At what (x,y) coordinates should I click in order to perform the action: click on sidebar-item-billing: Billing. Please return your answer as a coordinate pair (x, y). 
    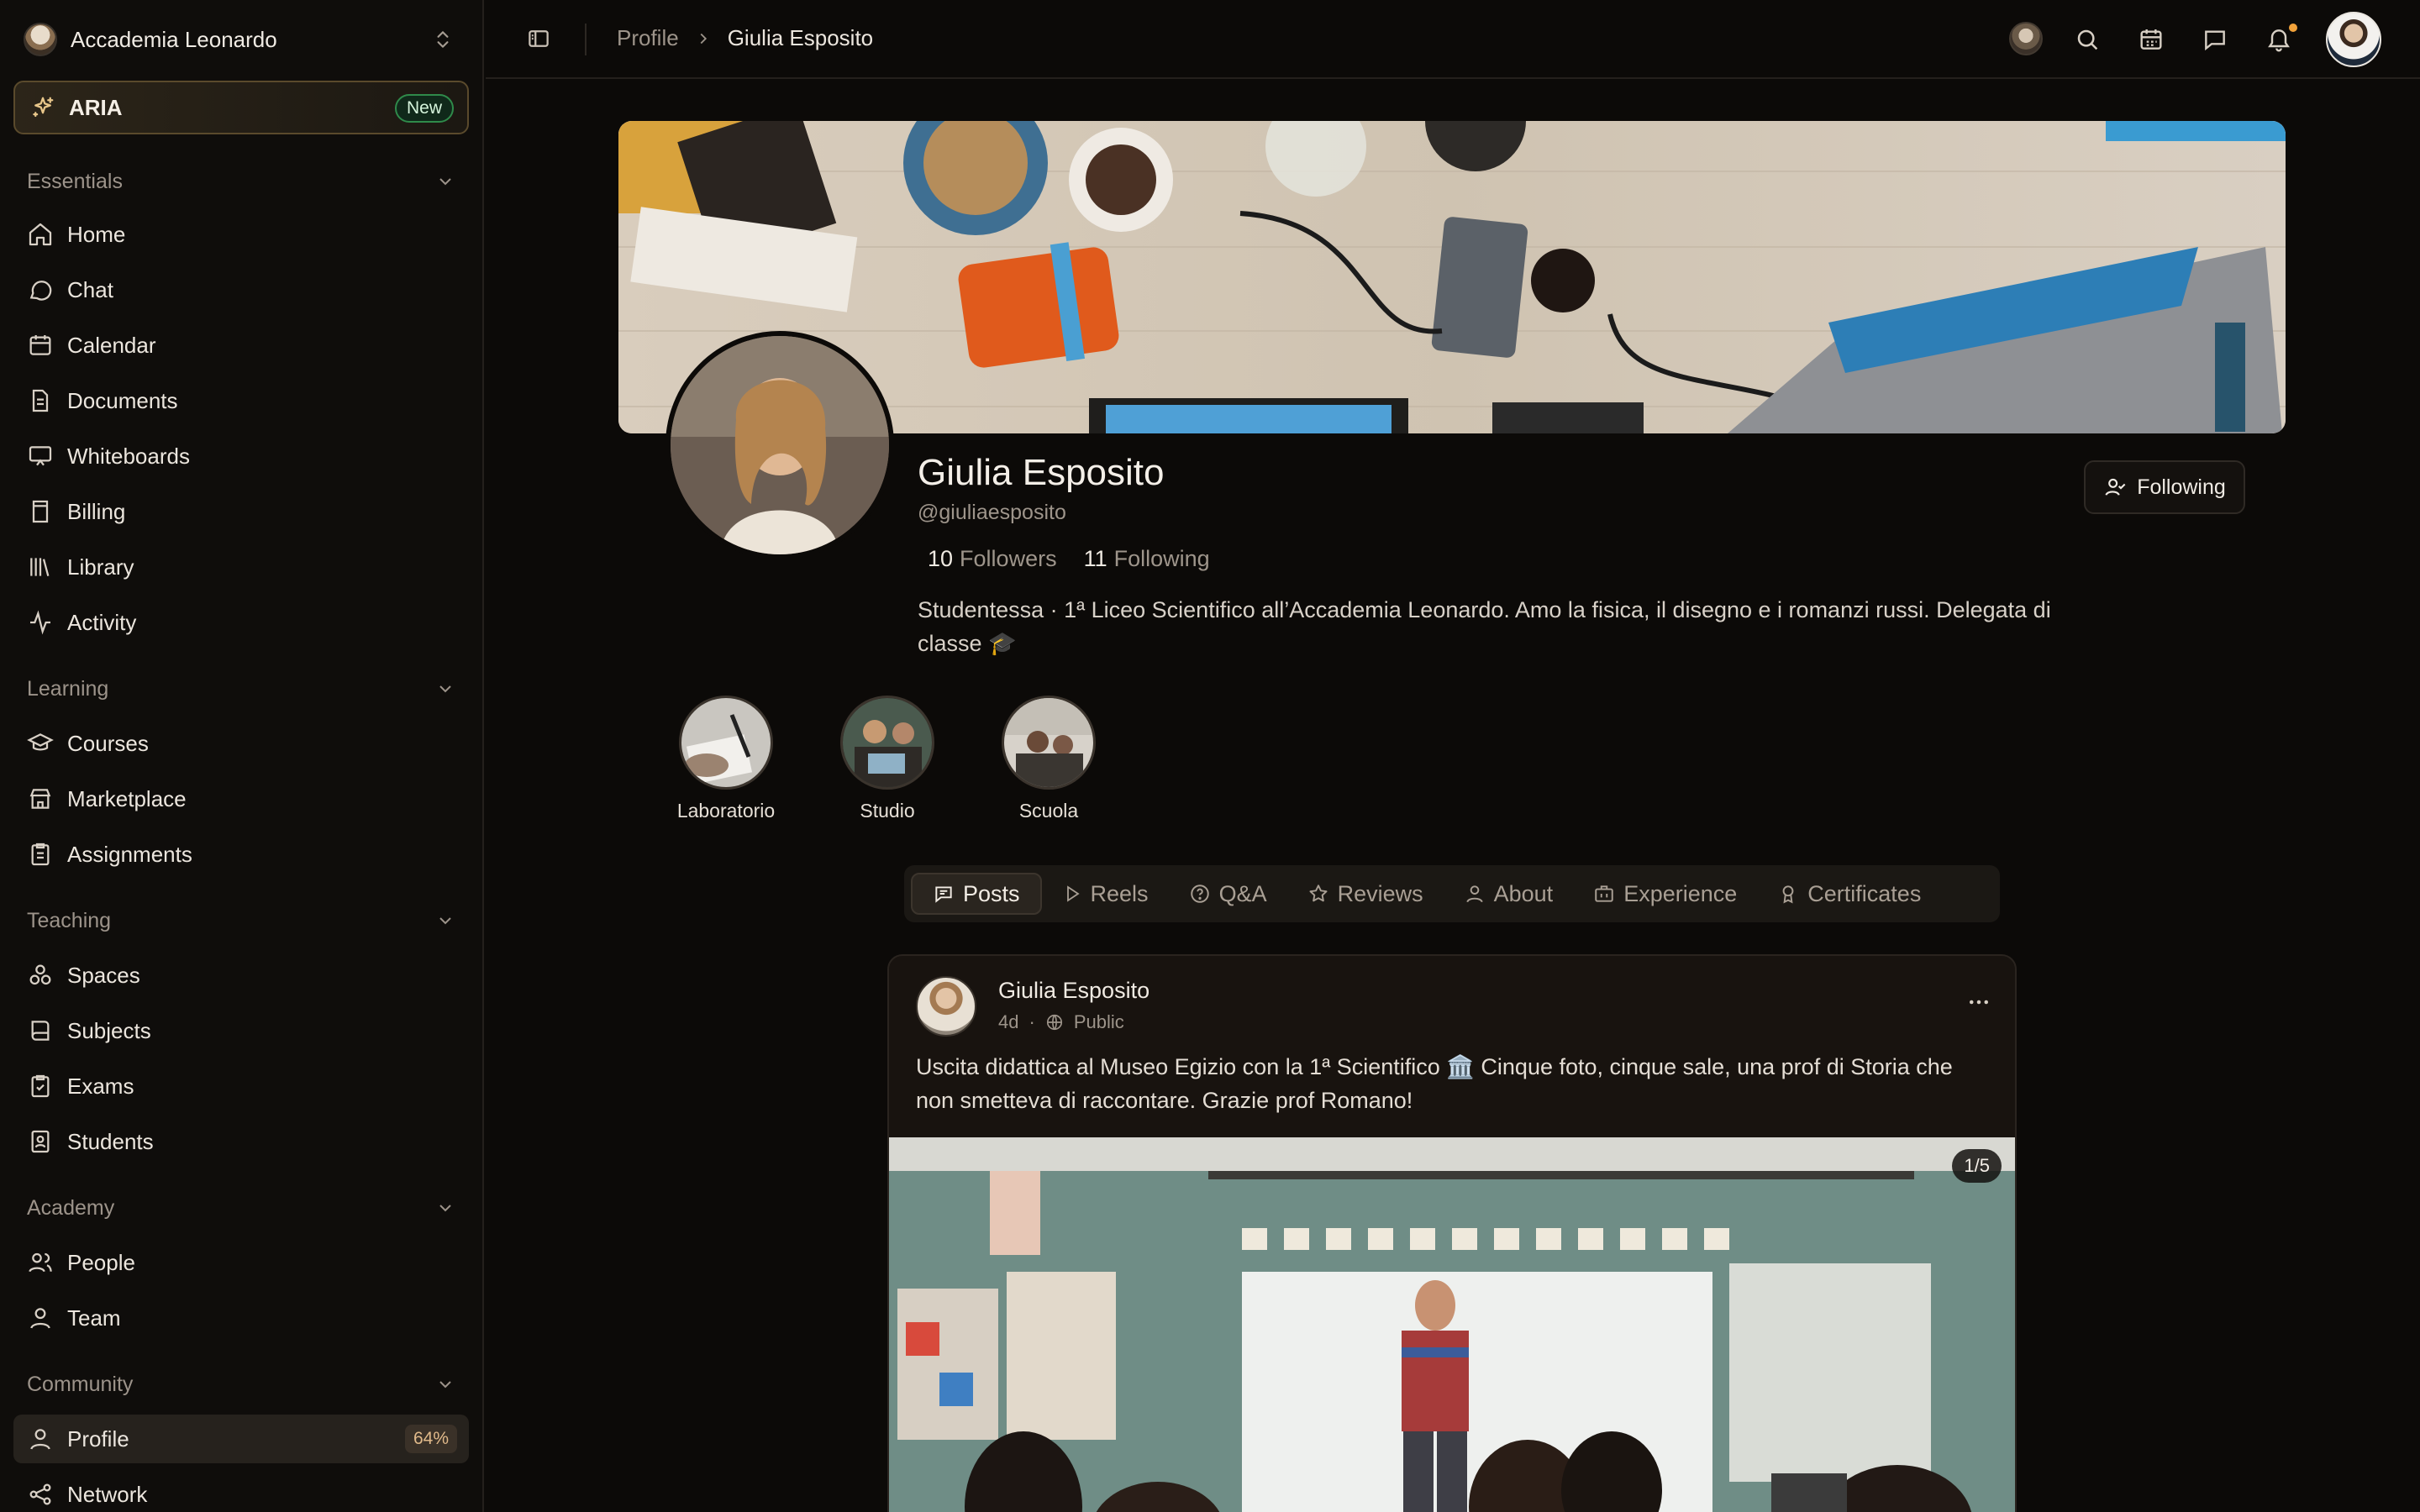
    Looking at the image, I should click on (241, 511).